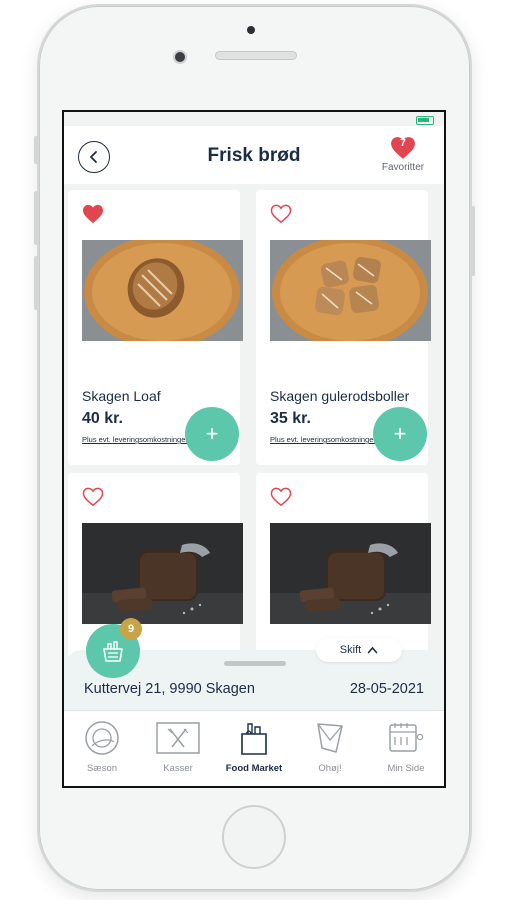 The image size is (507, 900). I want to click on cutlery-icon, so click(178, 738).